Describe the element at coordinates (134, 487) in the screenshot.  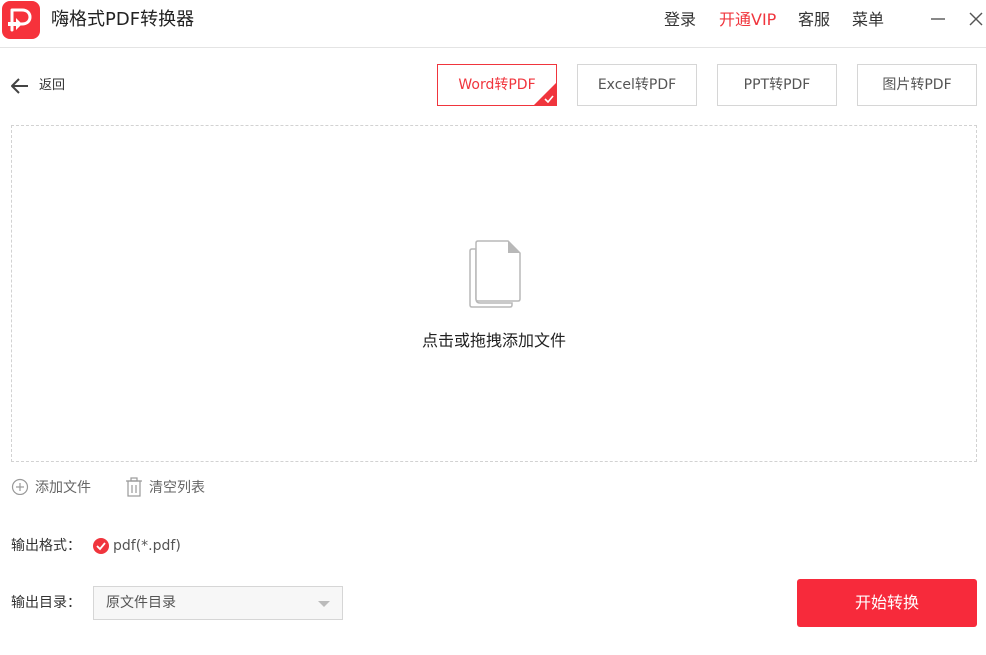
I see `trash-icon` at that location.